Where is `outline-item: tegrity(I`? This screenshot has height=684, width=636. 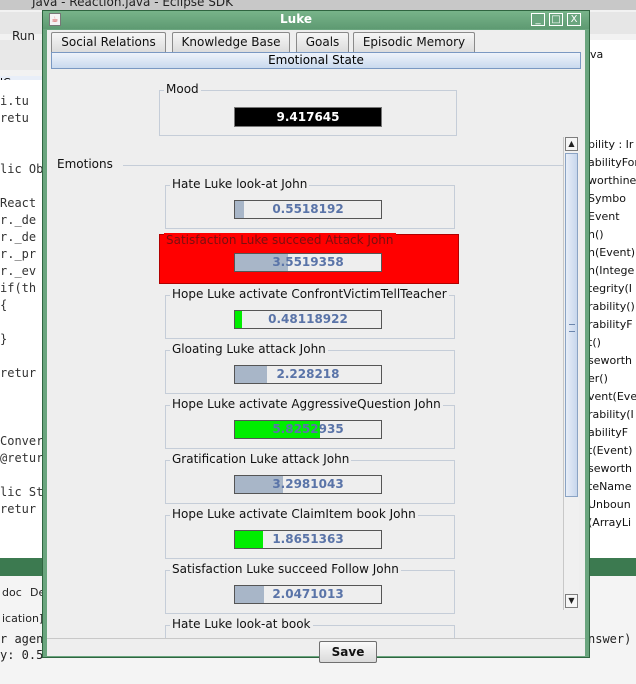 outline-item: tegrity(I is located at coordinates (610, 288).